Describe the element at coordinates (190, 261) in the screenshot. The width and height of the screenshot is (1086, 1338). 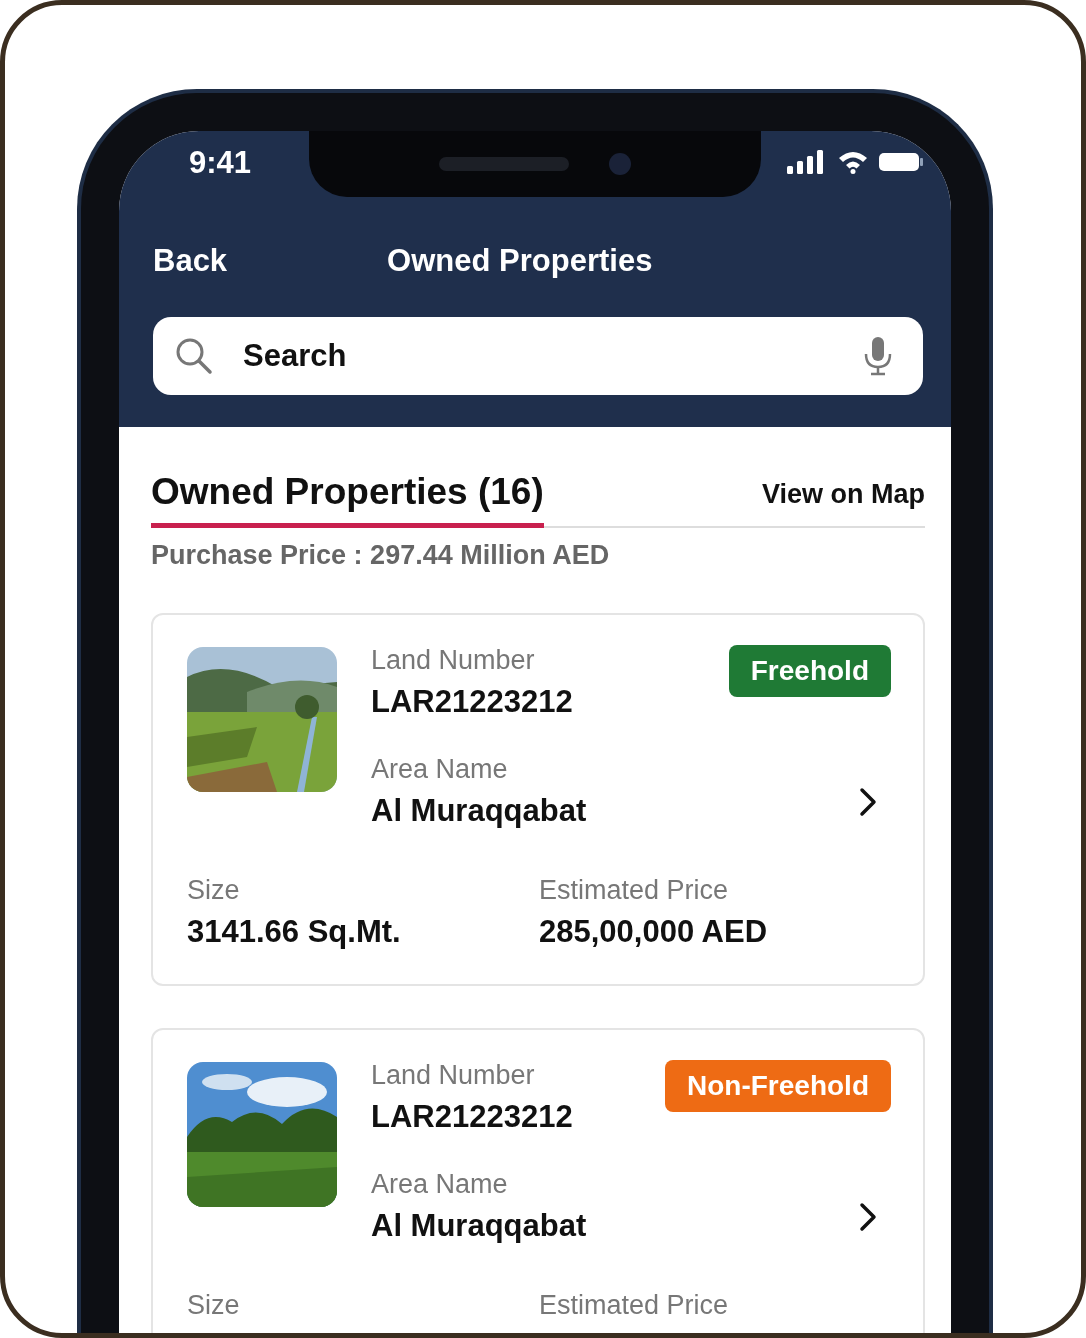
I see `back-link: Back` at that location.